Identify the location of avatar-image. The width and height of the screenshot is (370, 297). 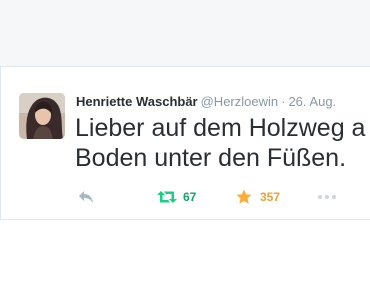
(42, 116).